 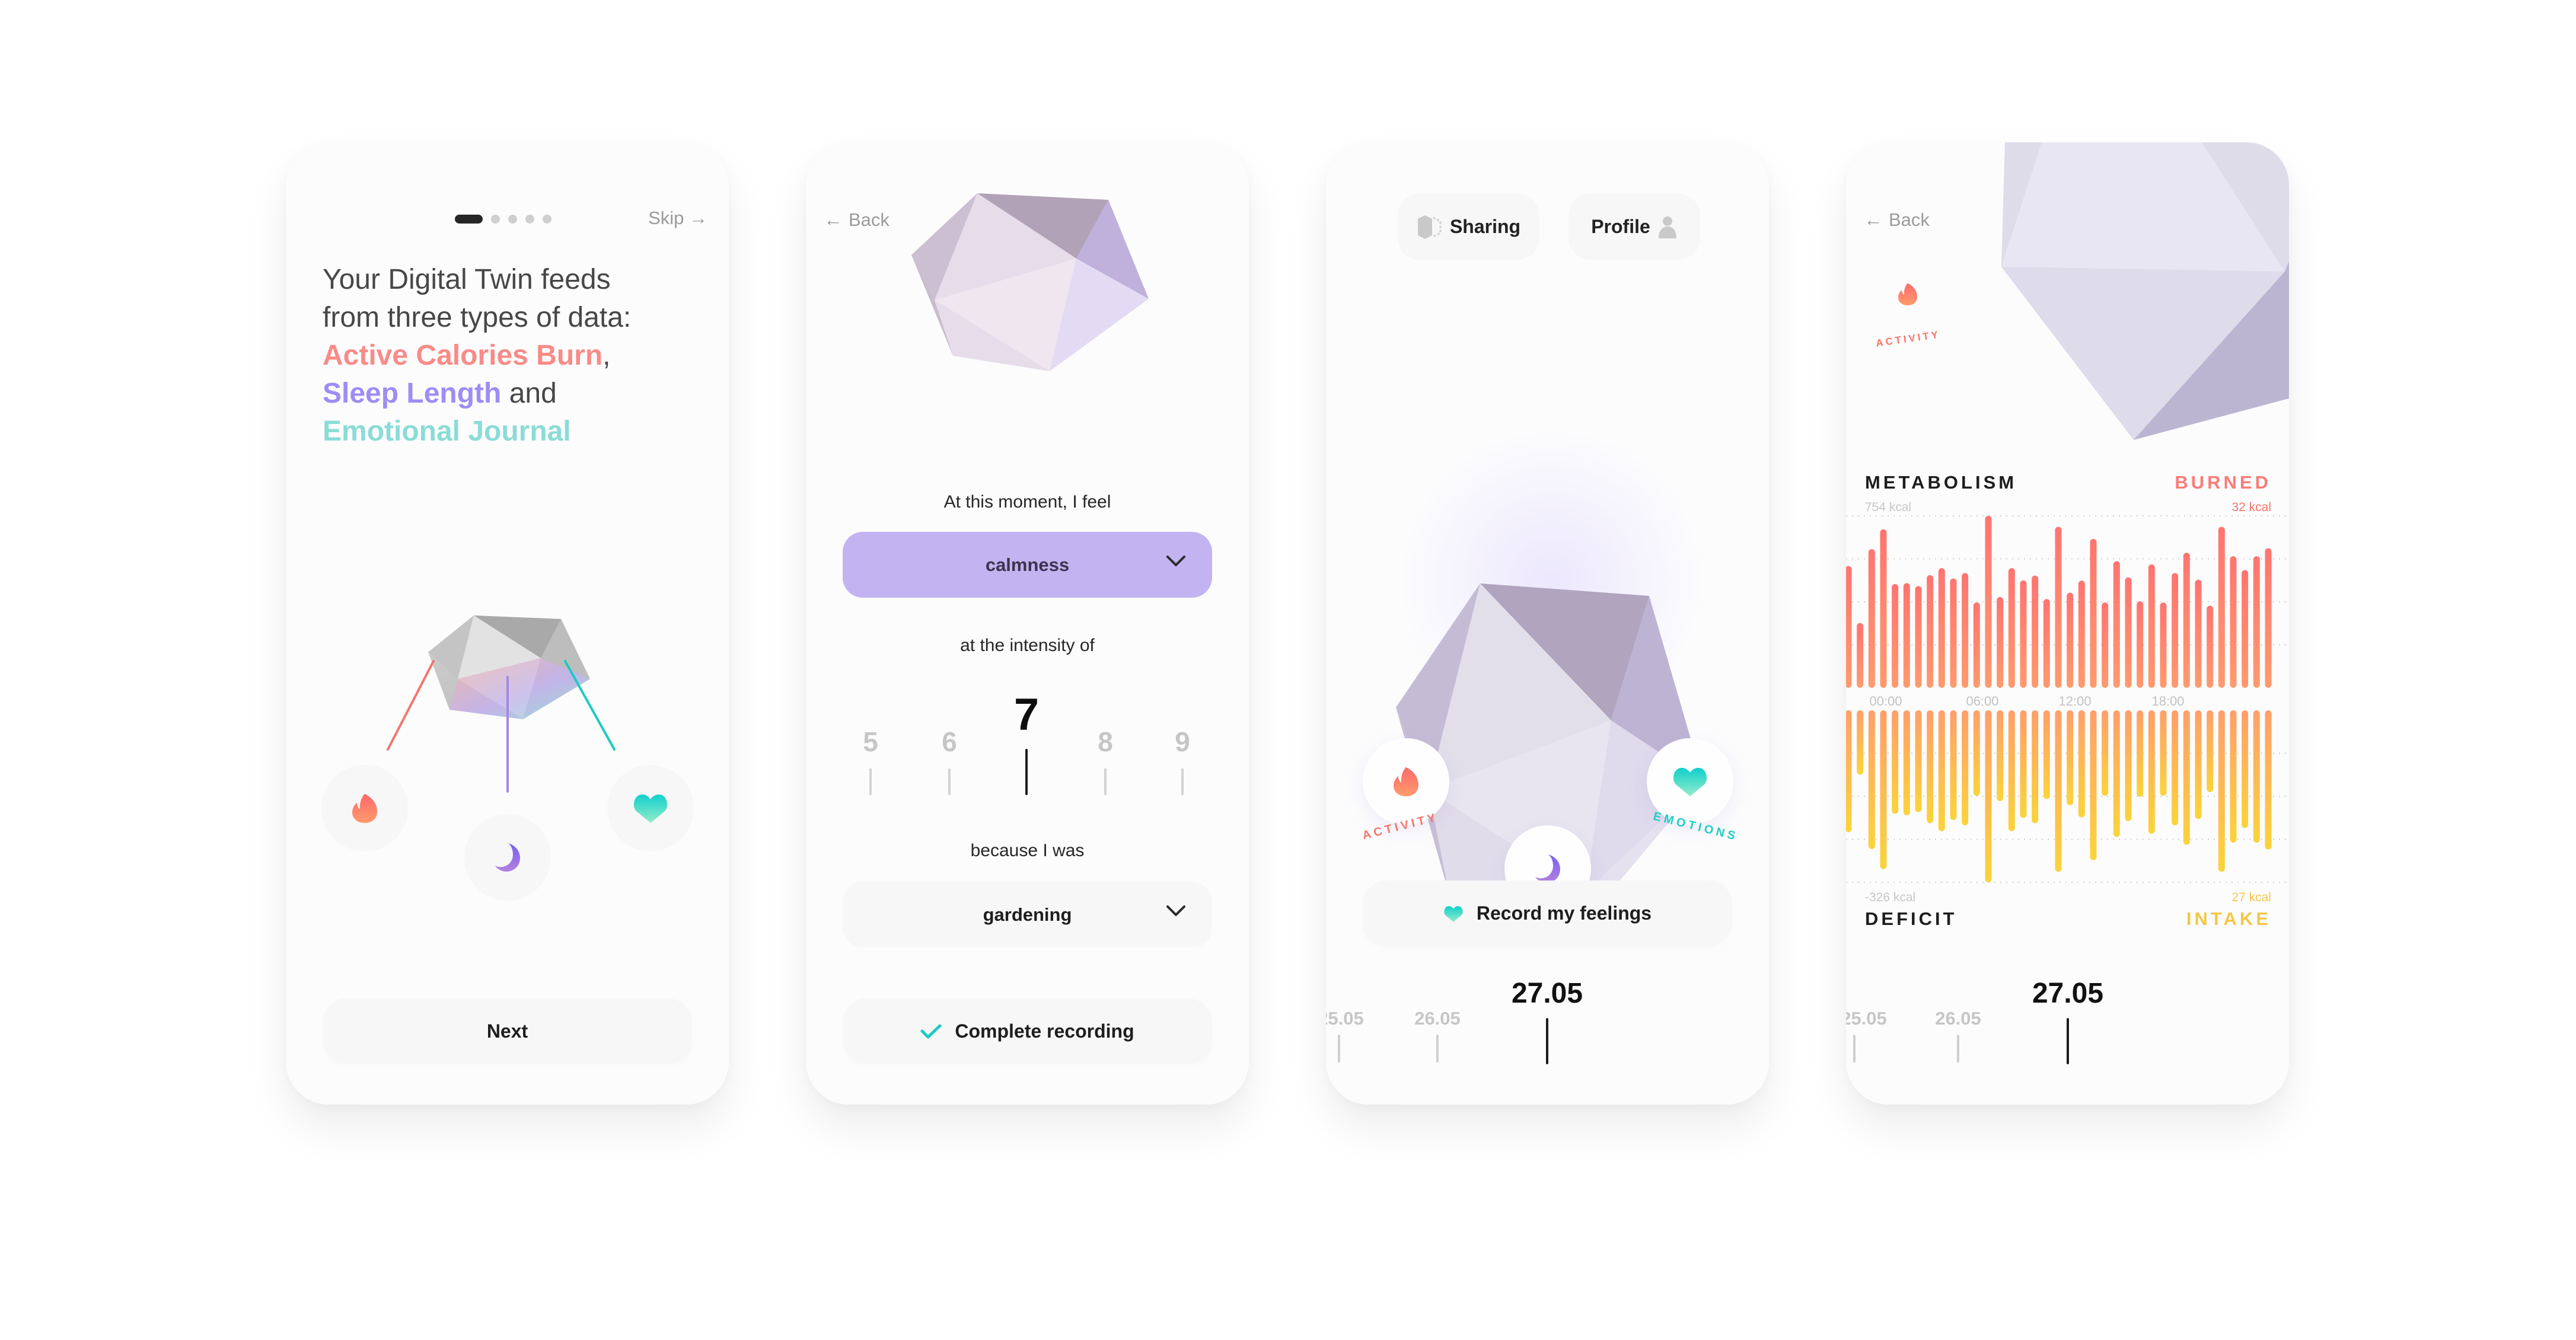 What do you see at coordinates (507, 1031) in the screenshot?
I see `next-button: Next` at bounding box center [507, 1031].